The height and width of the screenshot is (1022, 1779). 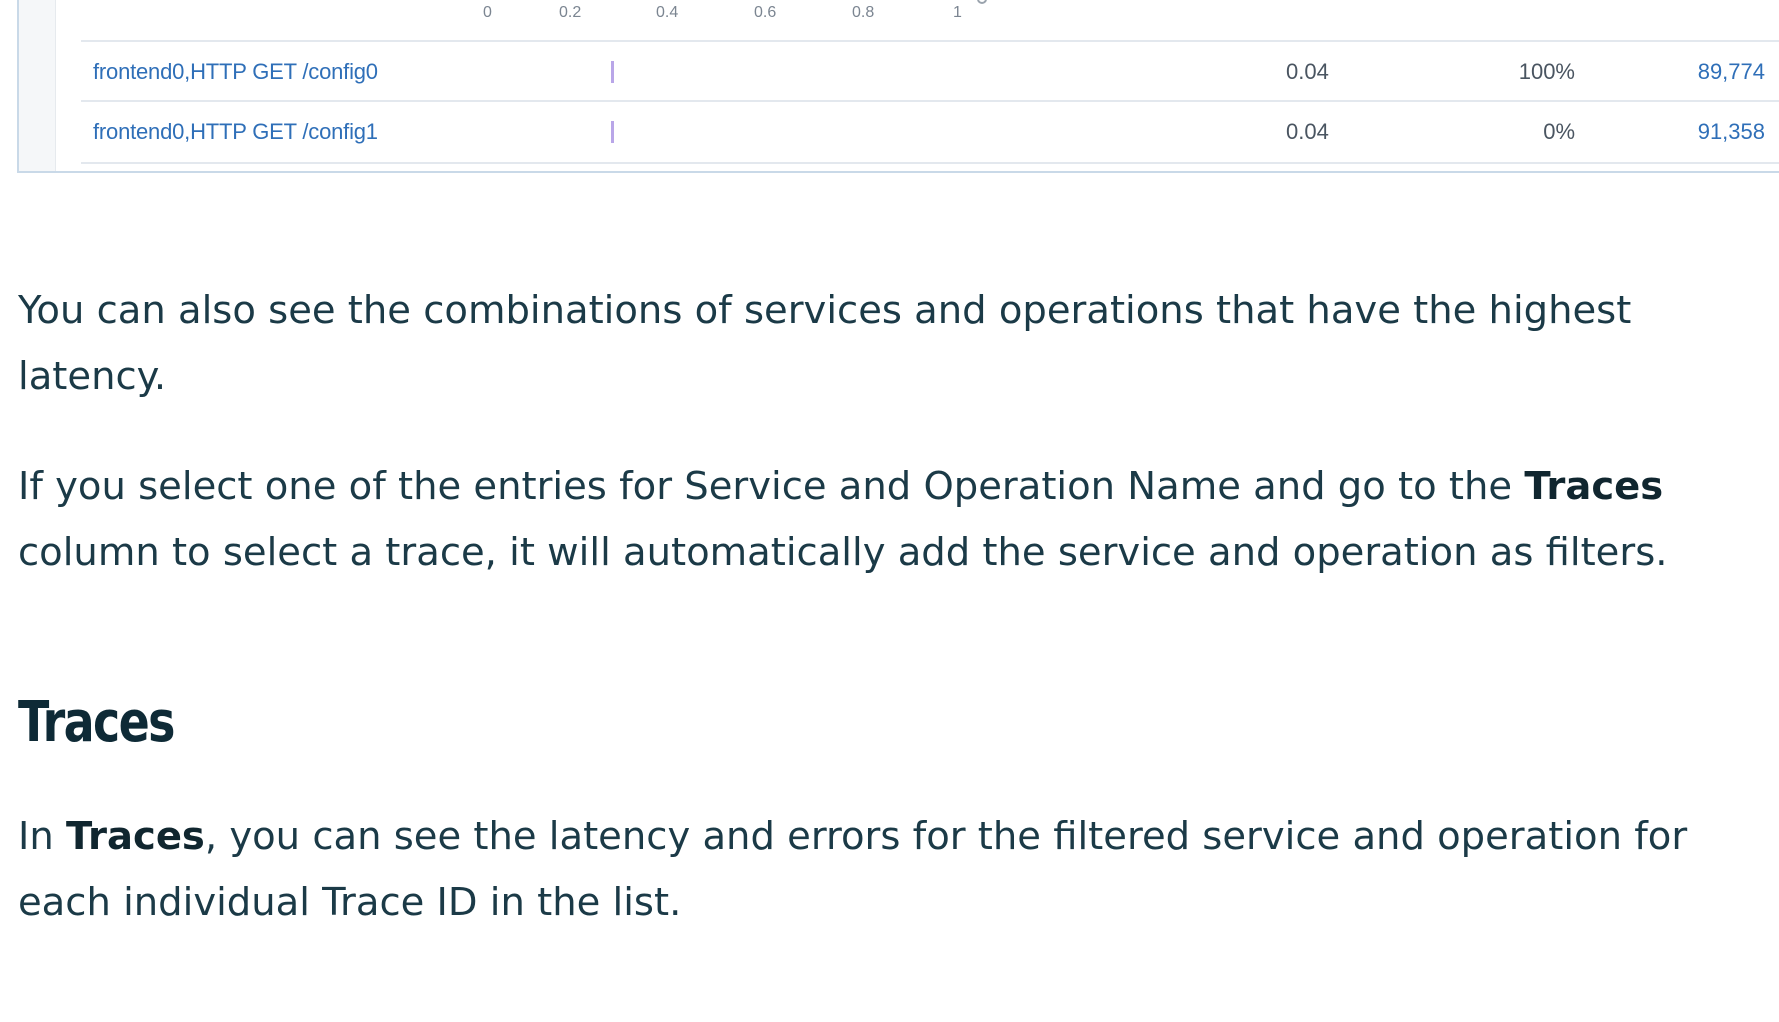 I want to click on section-heading-traces: Traces, so click(x=96, y=722).